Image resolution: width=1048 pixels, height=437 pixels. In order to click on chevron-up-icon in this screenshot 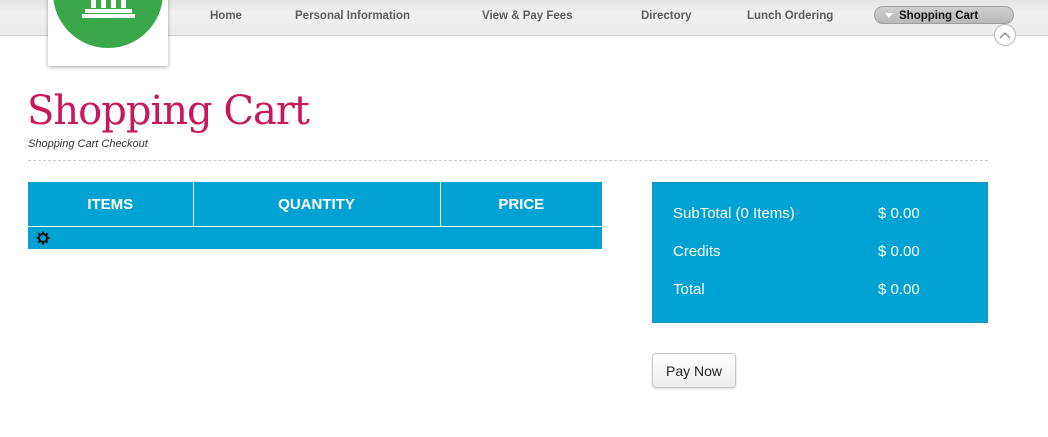, I will do `click(1005, 35)`.